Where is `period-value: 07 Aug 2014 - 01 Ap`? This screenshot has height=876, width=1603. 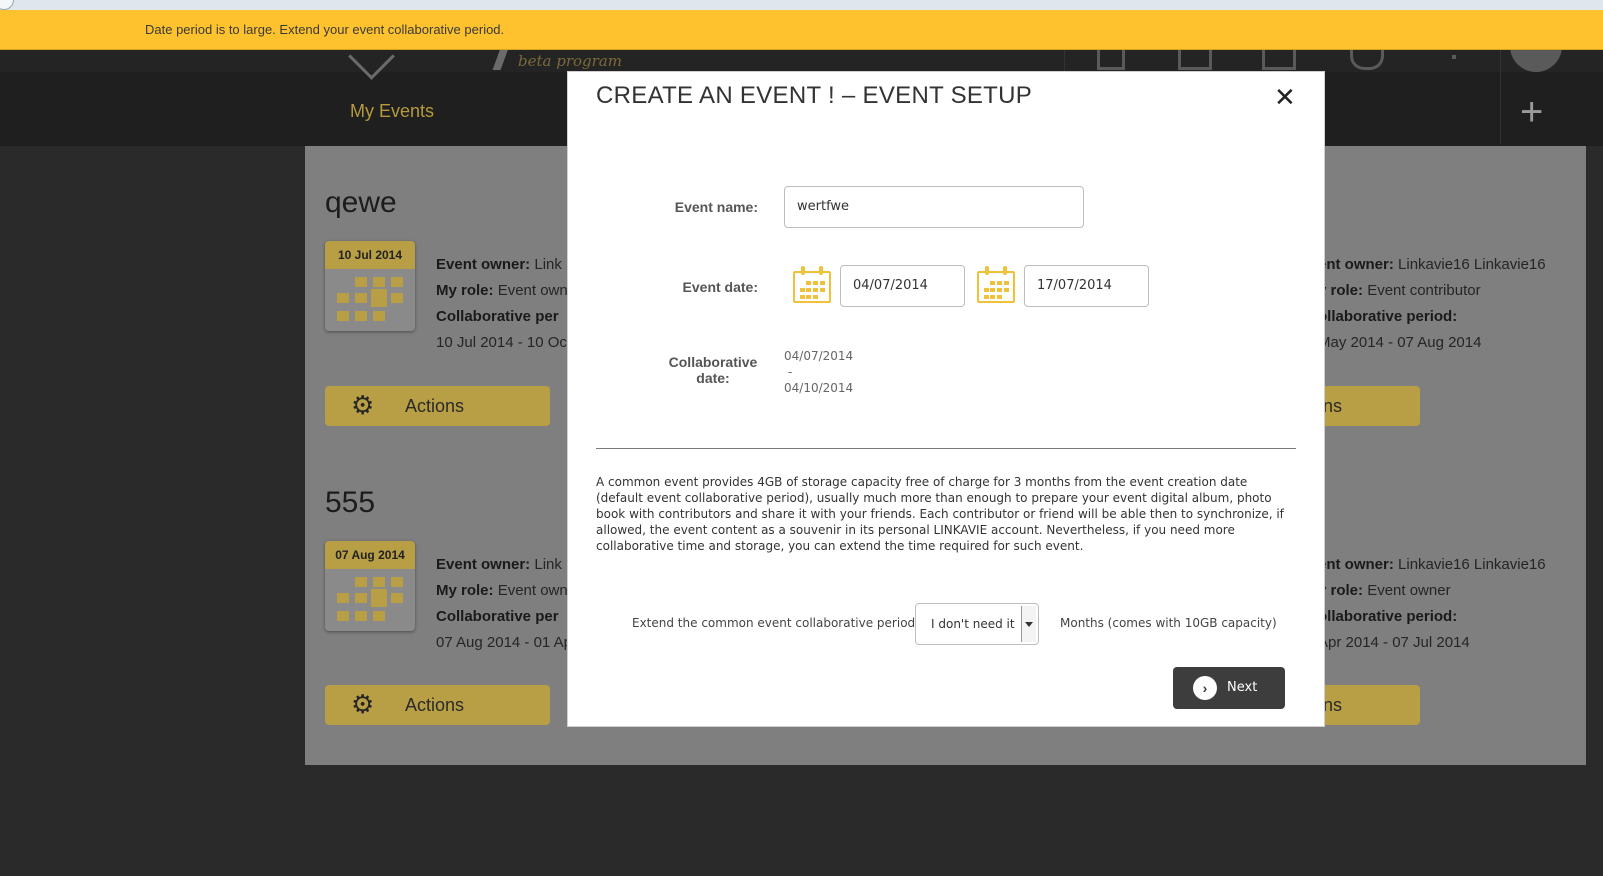
period-value: 07 Aug 2014 - 01 Ap is located at coordinates (504, 642).